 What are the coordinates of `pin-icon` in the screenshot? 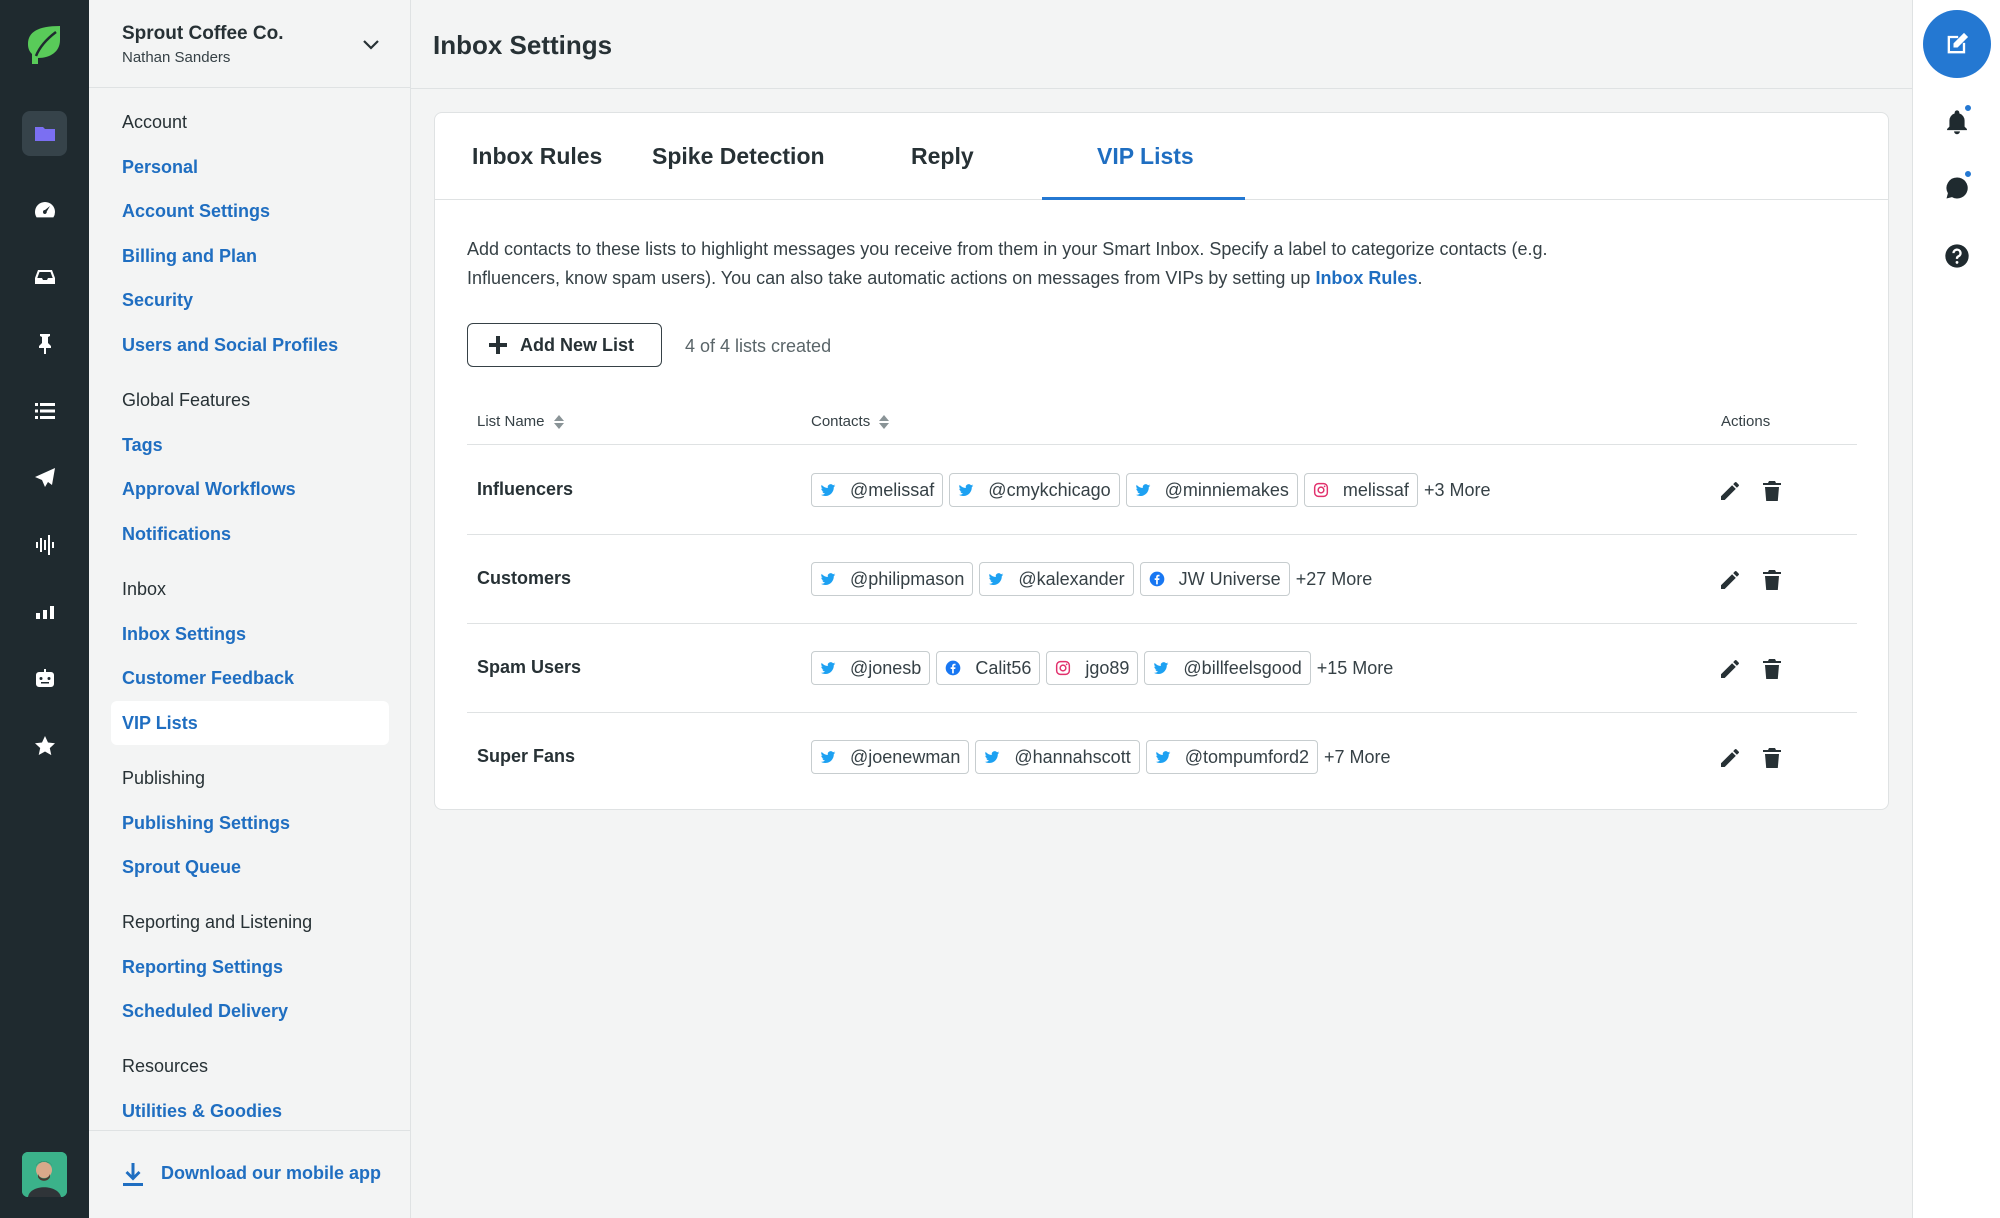 It's located at (44, 343).